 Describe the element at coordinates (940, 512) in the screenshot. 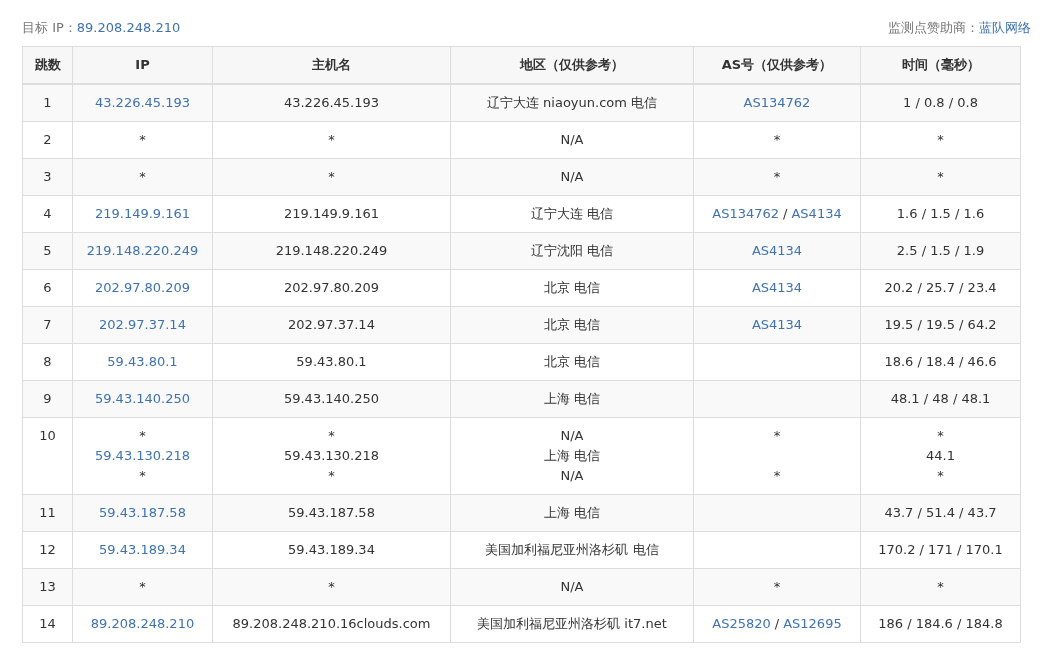

I see `time-text: 43.7 / 51.4 / 43.7` at that location.